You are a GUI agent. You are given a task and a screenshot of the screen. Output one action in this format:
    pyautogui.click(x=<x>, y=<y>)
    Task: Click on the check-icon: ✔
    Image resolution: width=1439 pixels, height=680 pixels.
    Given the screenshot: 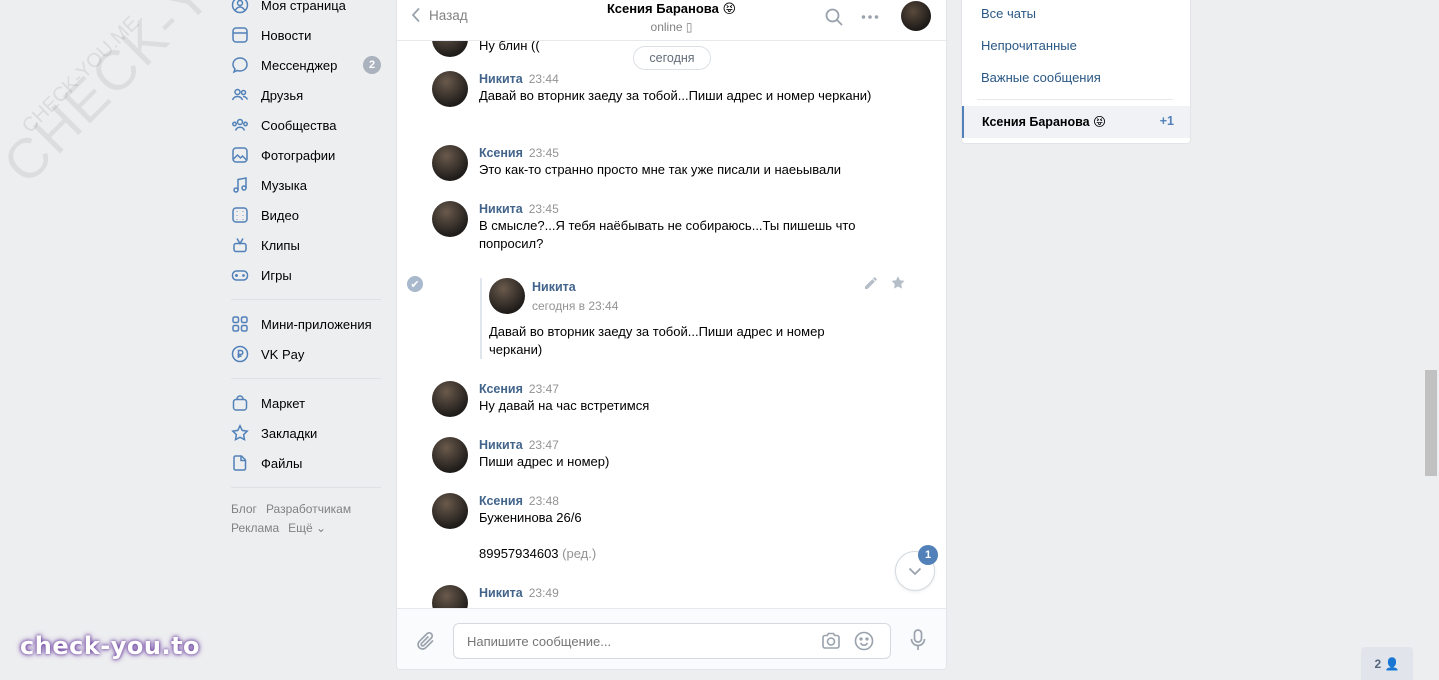 What is the action you would take?
    pyautogui.click(x=415, y=284)
    